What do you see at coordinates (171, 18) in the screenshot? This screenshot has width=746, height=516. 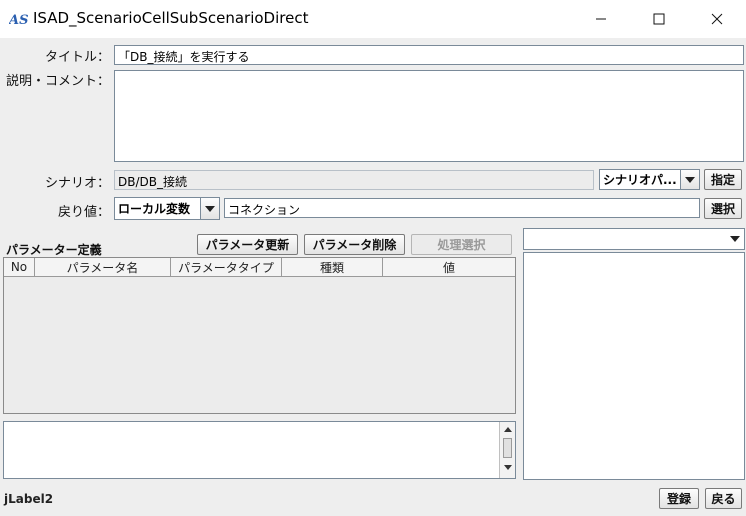 I see `window-title: ISAD_ScenarioCellSubScenarioDirect` at bounding box center [171, 18].